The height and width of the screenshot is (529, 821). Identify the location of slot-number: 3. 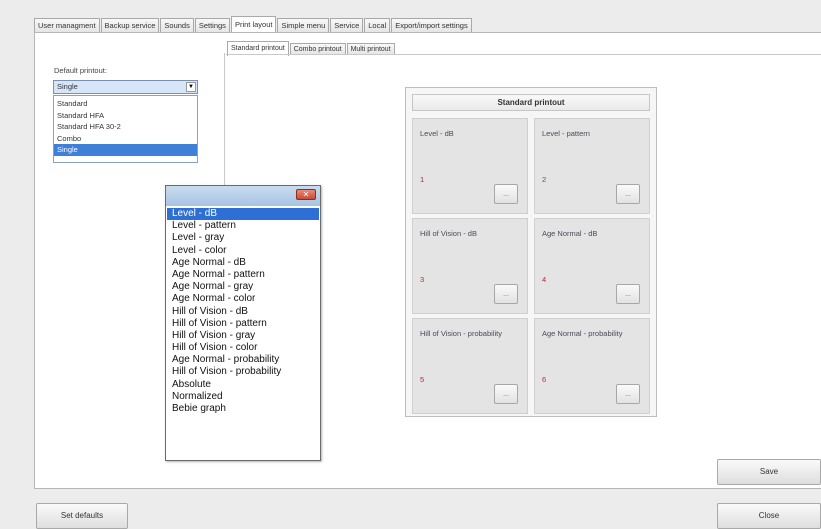
(422, 279).